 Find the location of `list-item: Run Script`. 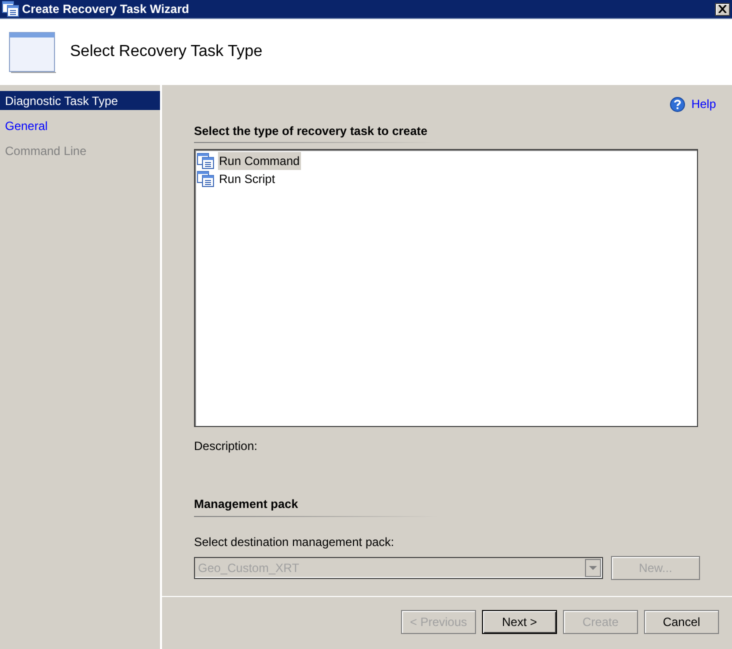

list-item: Run Script is located at coordinates (247, 179).